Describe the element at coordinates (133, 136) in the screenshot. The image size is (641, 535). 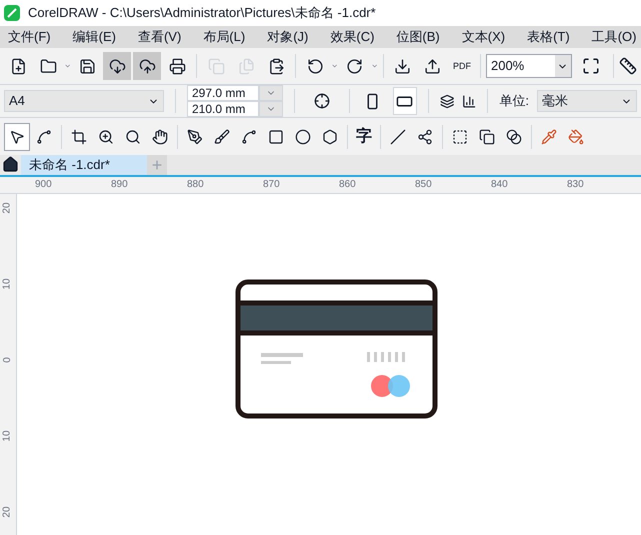
I see `search-icon` at that location.